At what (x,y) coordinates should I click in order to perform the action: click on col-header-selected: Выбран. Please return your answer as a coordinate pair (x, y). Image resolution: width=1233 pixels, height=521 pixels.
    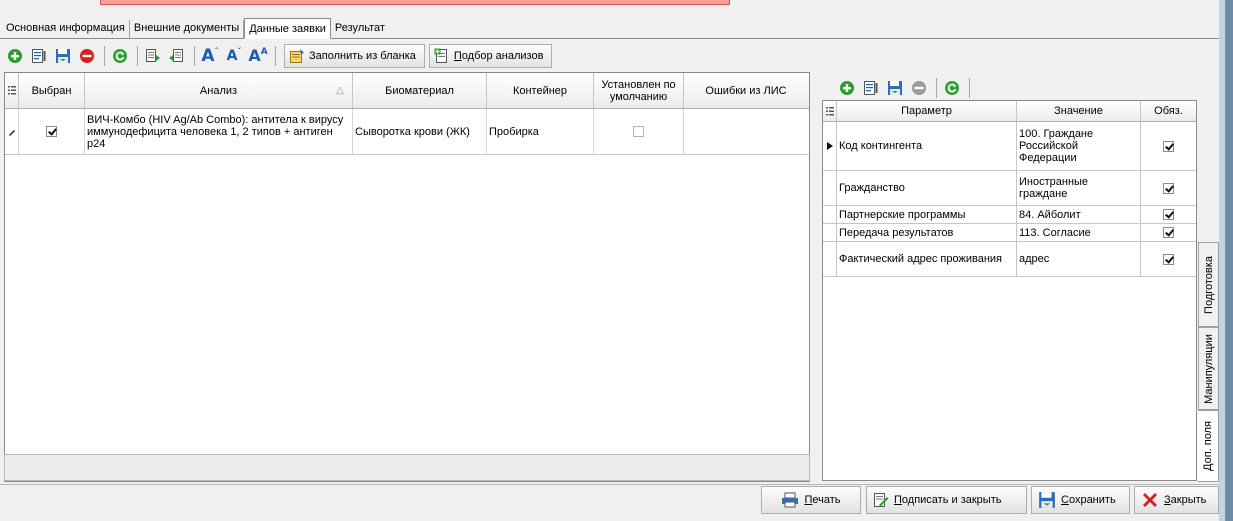
    Looking at the image, I should click on (52, 90).